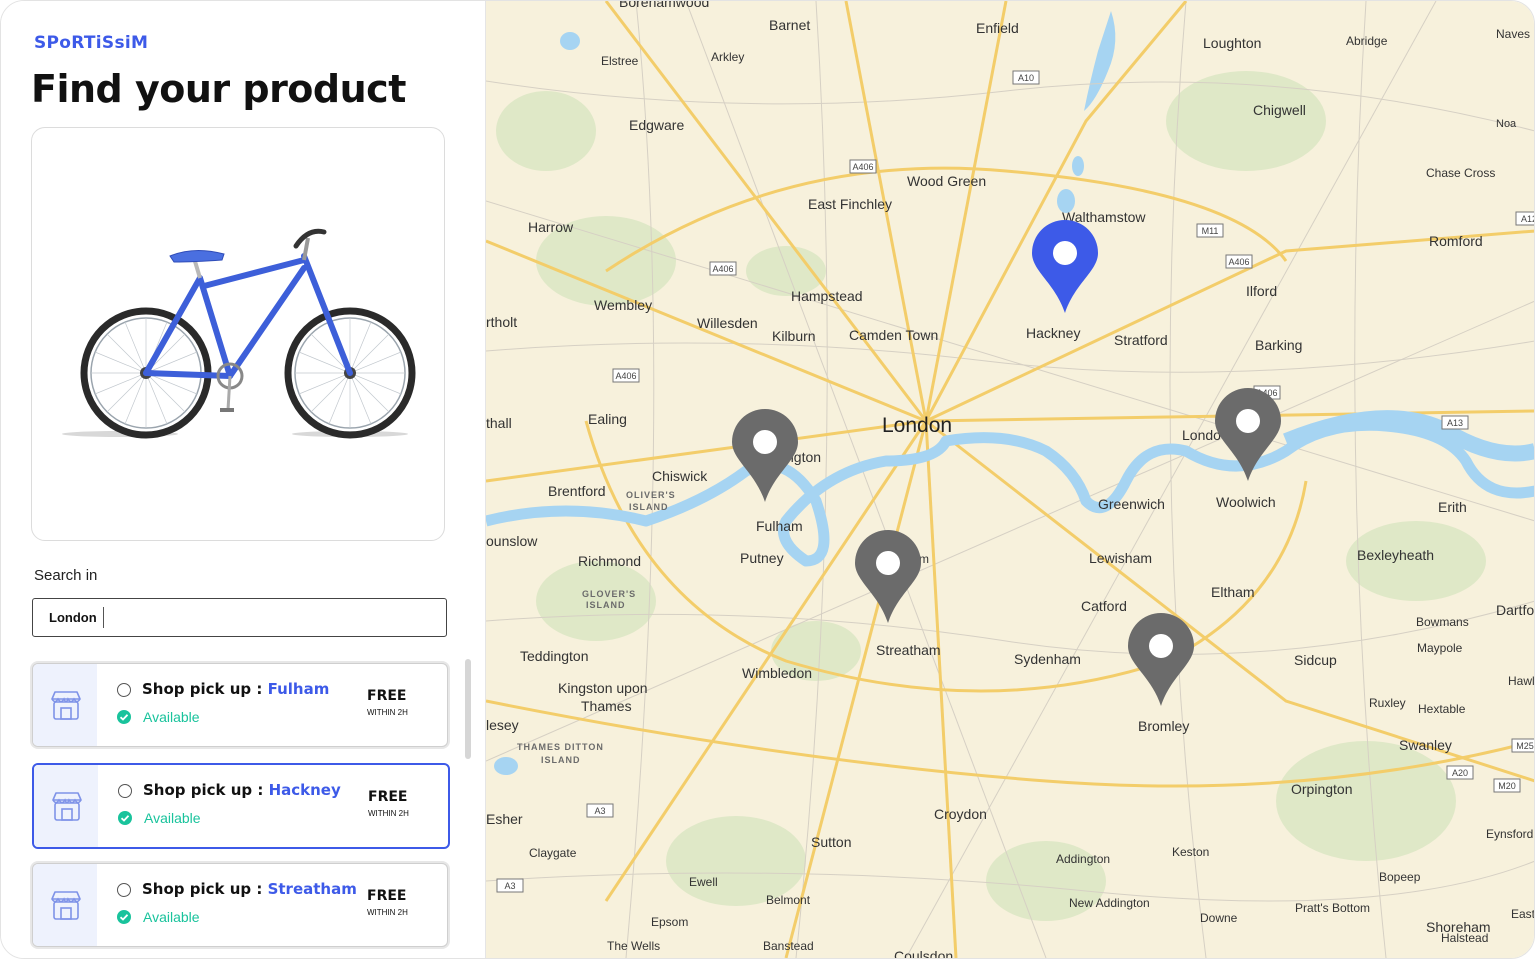 This screenshot has width=1535, height=959. I want to click on map-place-label: Halstead, so click(1464, 938).